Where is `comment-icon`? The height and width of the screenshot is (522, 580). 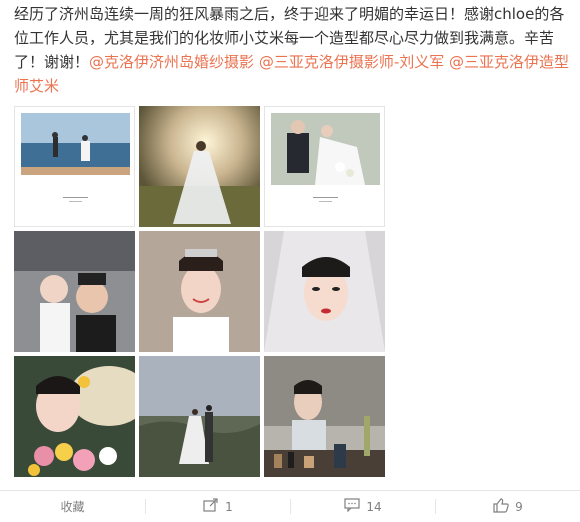 comment-icon is located at coordinates (352, 506).